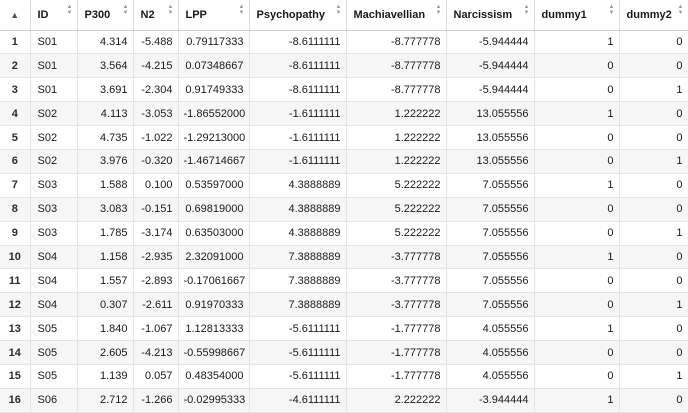 This screenshot has width=688, height=413. What do you see at coordinates (54, 15) in the screenshot?
I see `column-header: ID ▲ ▼` at bounding box center [54, 15].